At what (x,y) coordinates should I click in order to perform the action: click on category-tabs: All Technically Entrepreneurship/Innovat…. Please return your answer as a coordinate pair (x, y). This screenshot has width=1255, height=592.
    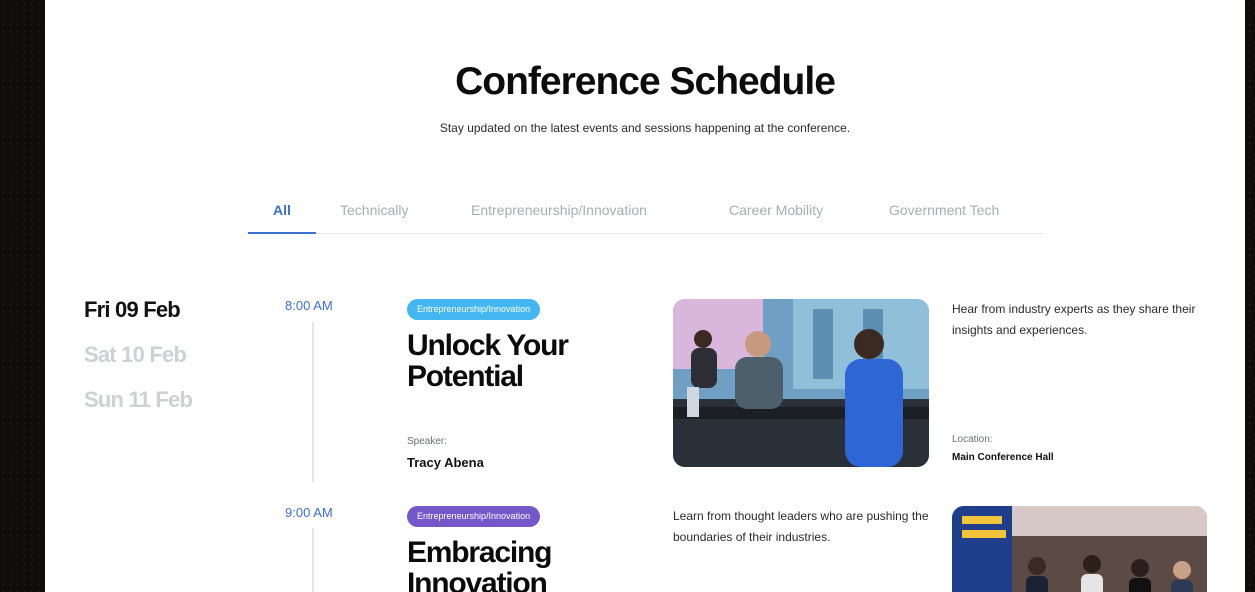
    Looking at the image, I should click on (645, 213).